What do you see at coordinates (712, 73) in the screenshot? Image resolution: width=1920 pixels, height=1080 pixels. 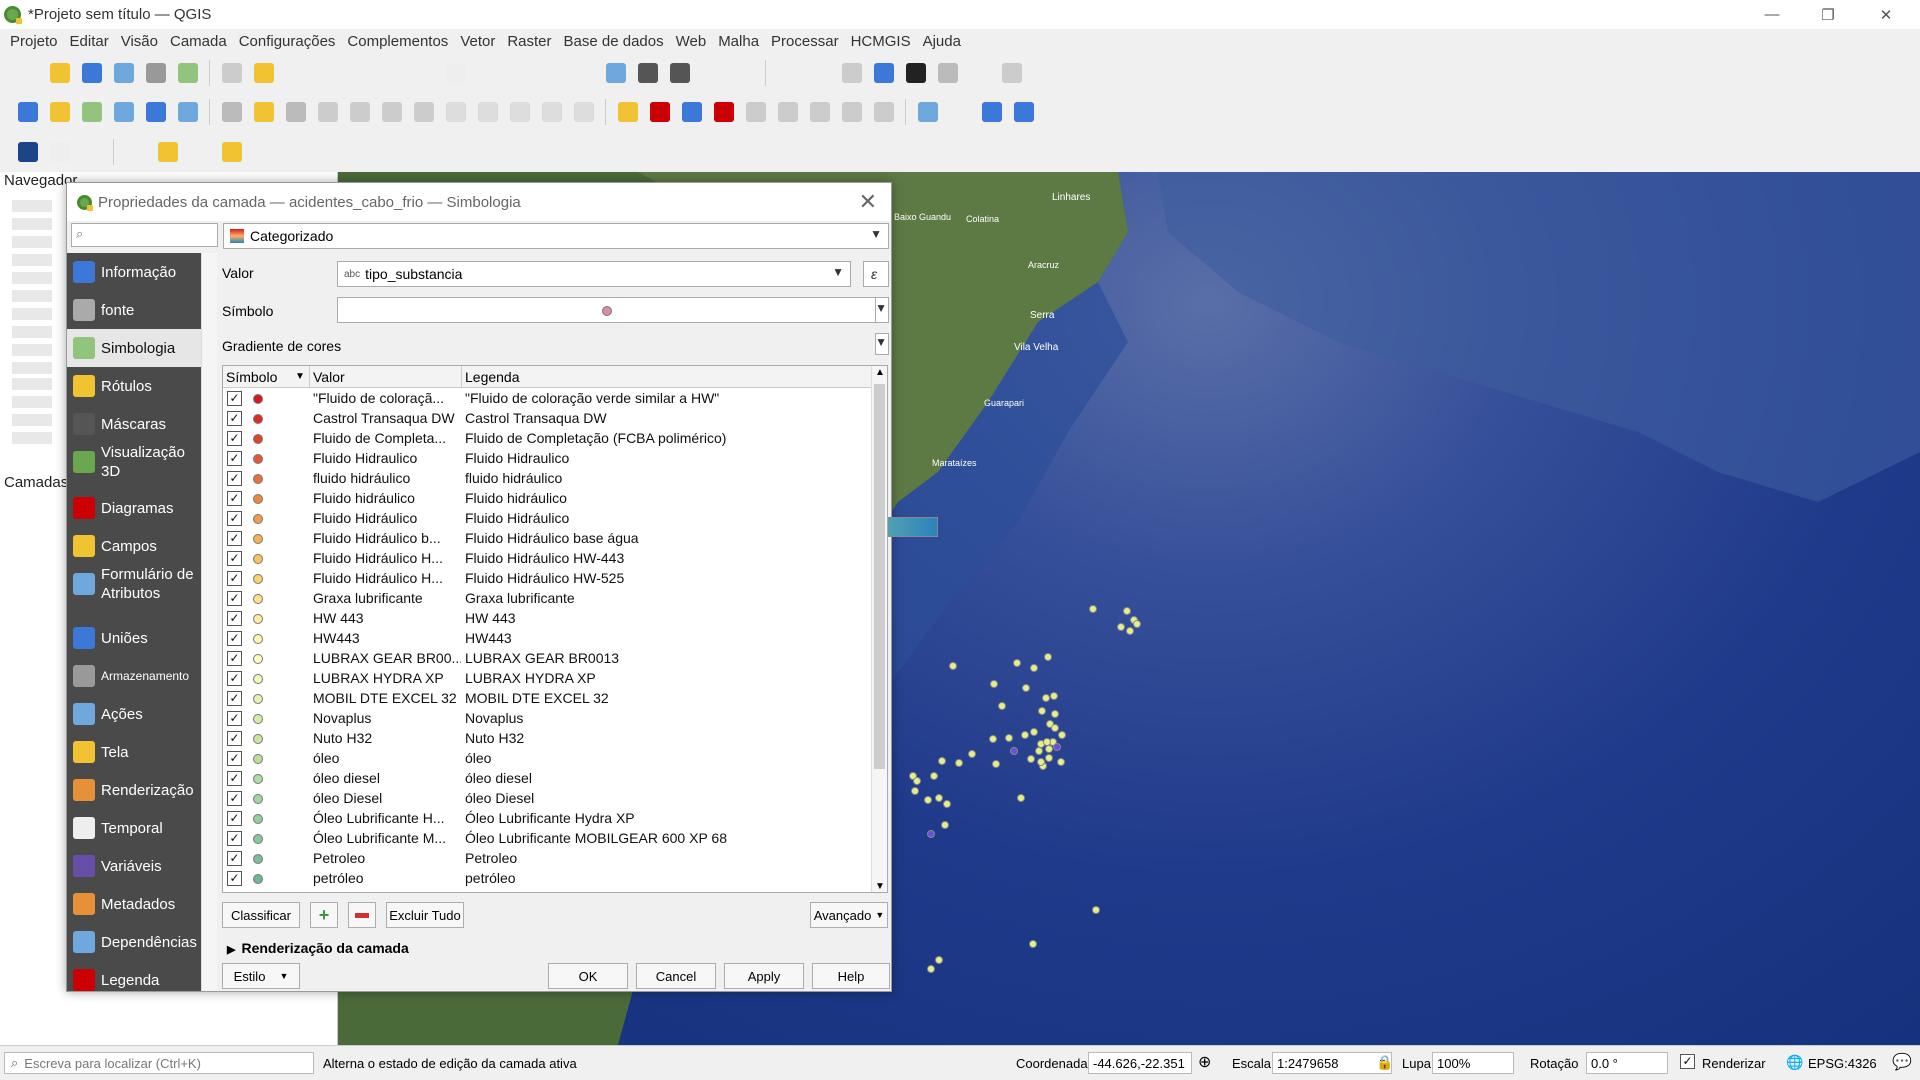 I see `clock-icon` at bounding box center [712, 73].